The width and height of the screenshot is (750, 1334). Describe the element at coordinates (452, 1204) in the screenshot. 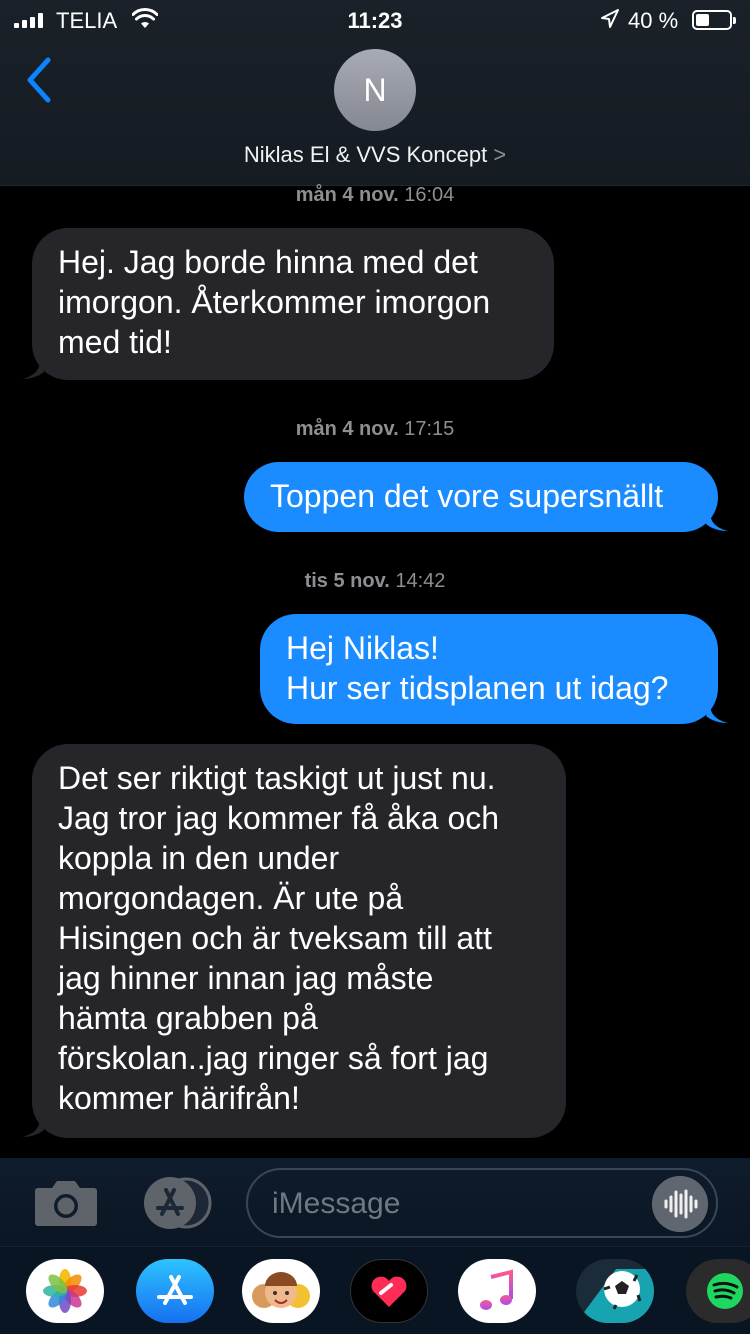

I see `imessage-input` at that location.